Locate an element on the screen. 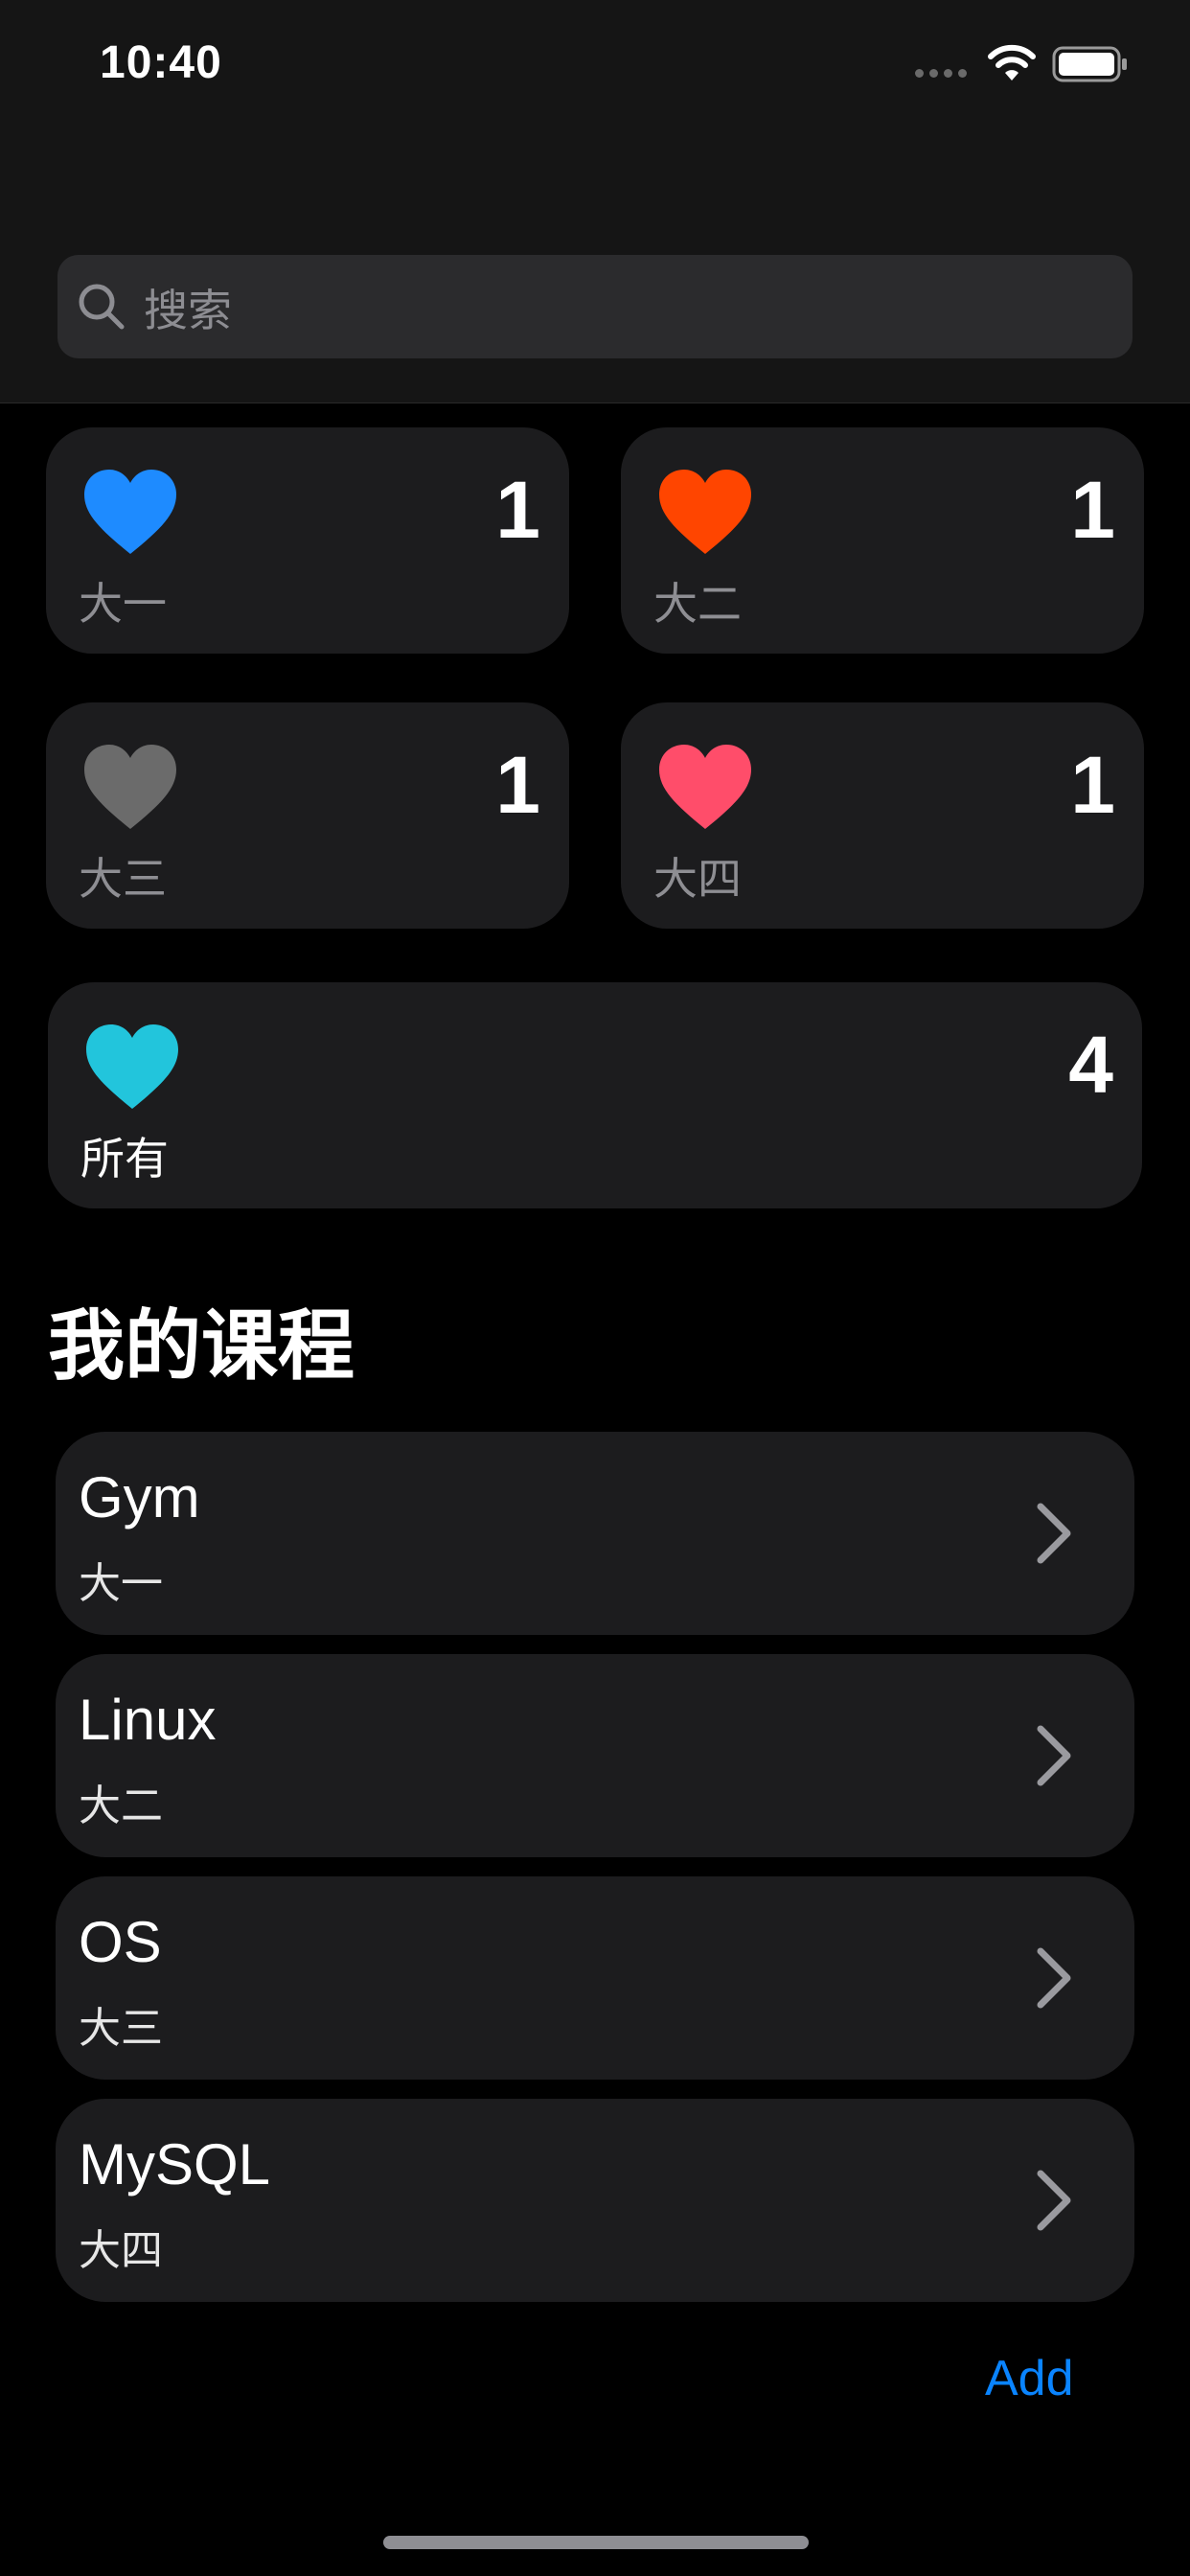  home-indicator is located at coordinates (596, 2542).